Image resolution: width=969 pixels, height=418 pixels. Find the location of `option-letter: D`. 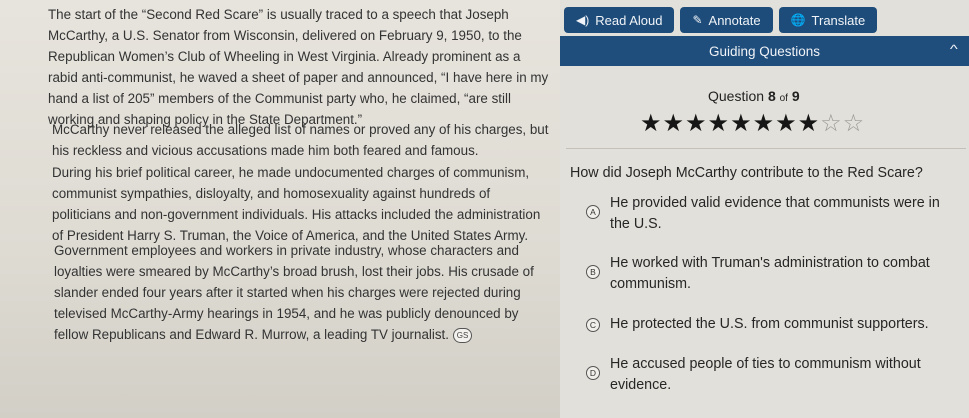

option-letter: D is located at coordinates (593, 373).